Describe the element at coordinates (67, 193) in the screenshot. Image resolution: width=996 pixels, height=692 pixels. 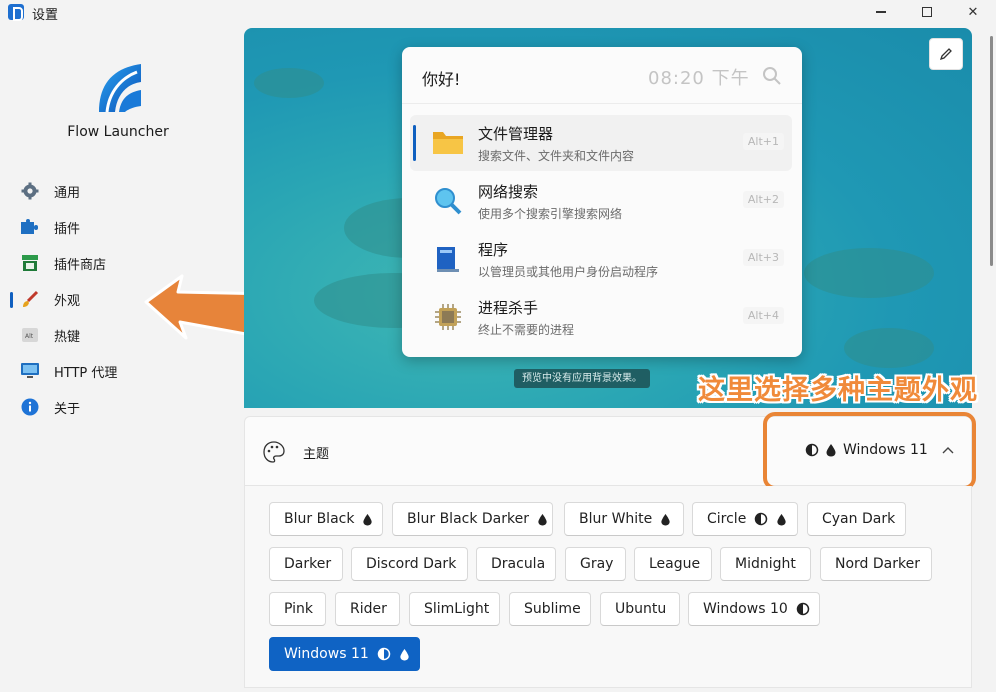
I see `sidebar-item-label: 通用` at that location.